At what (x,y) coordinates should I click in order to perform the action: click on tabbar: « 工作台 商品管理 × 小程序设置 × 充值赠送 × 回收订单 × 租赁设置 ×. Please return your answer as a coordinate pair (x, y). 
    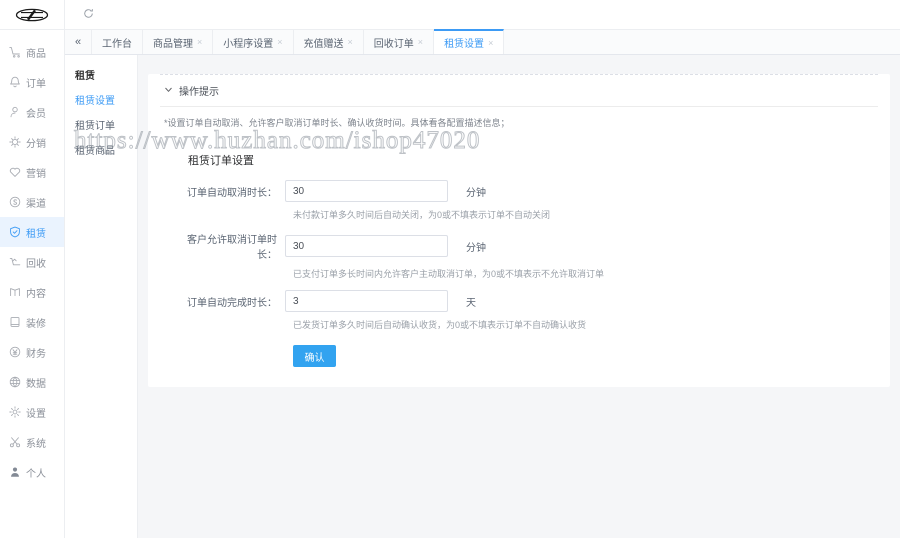
    Looking at the image, I should click on (482, 42).